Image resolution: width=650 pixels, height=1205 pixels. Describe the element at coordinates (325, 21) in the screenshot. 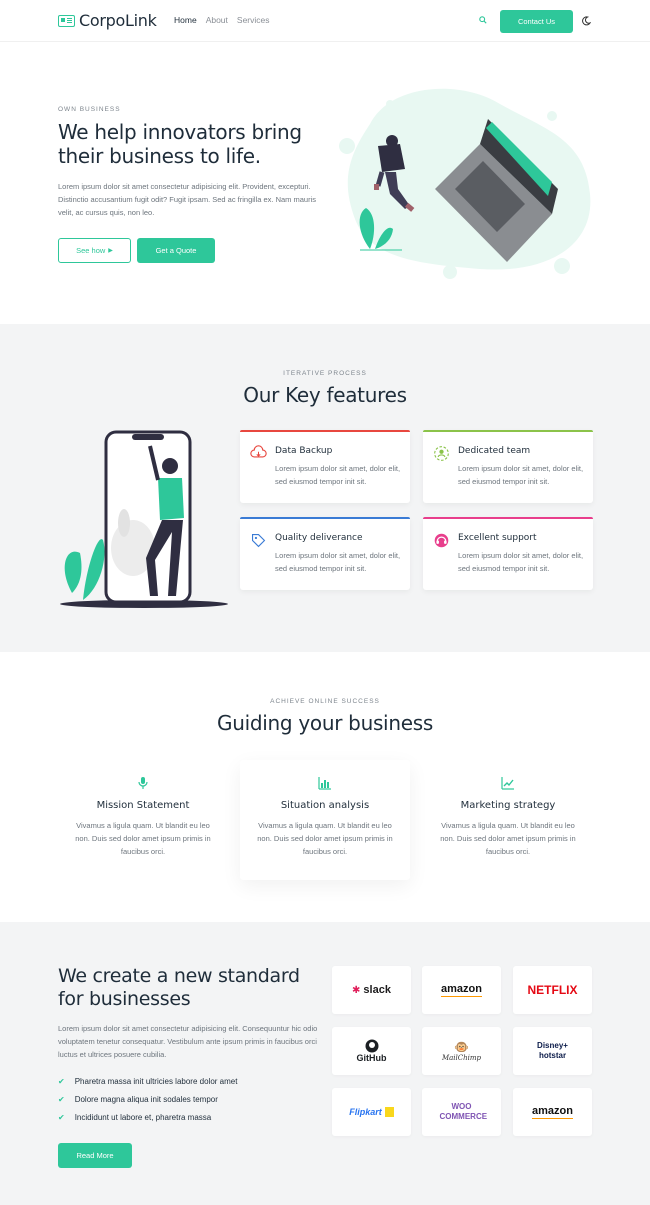

I see `site-header: CorpoLink Home About Services Contact Us` at that location.